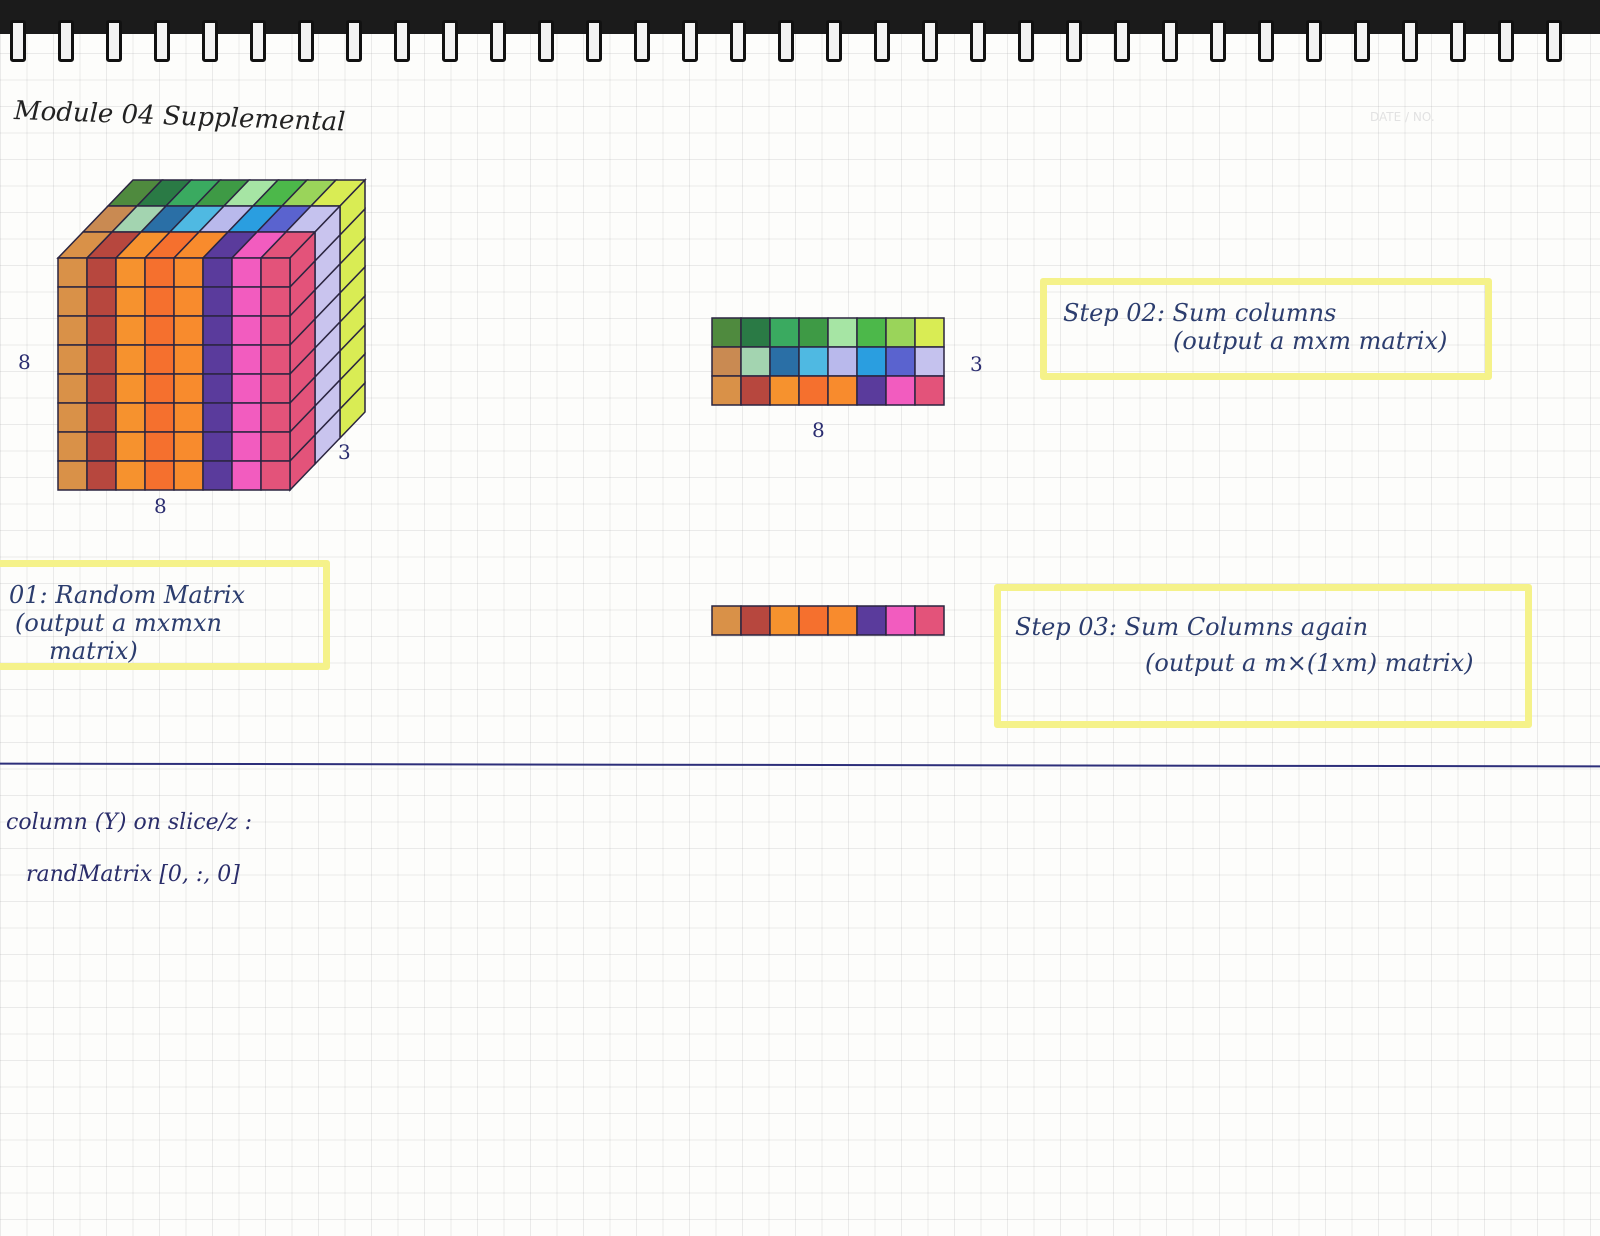 The width and height of the screenshot is (1600, 1236). Describe the element at coordinates (1402, 117) in the screenshot. I see `date-number-label: DATE / NO.` at that location.